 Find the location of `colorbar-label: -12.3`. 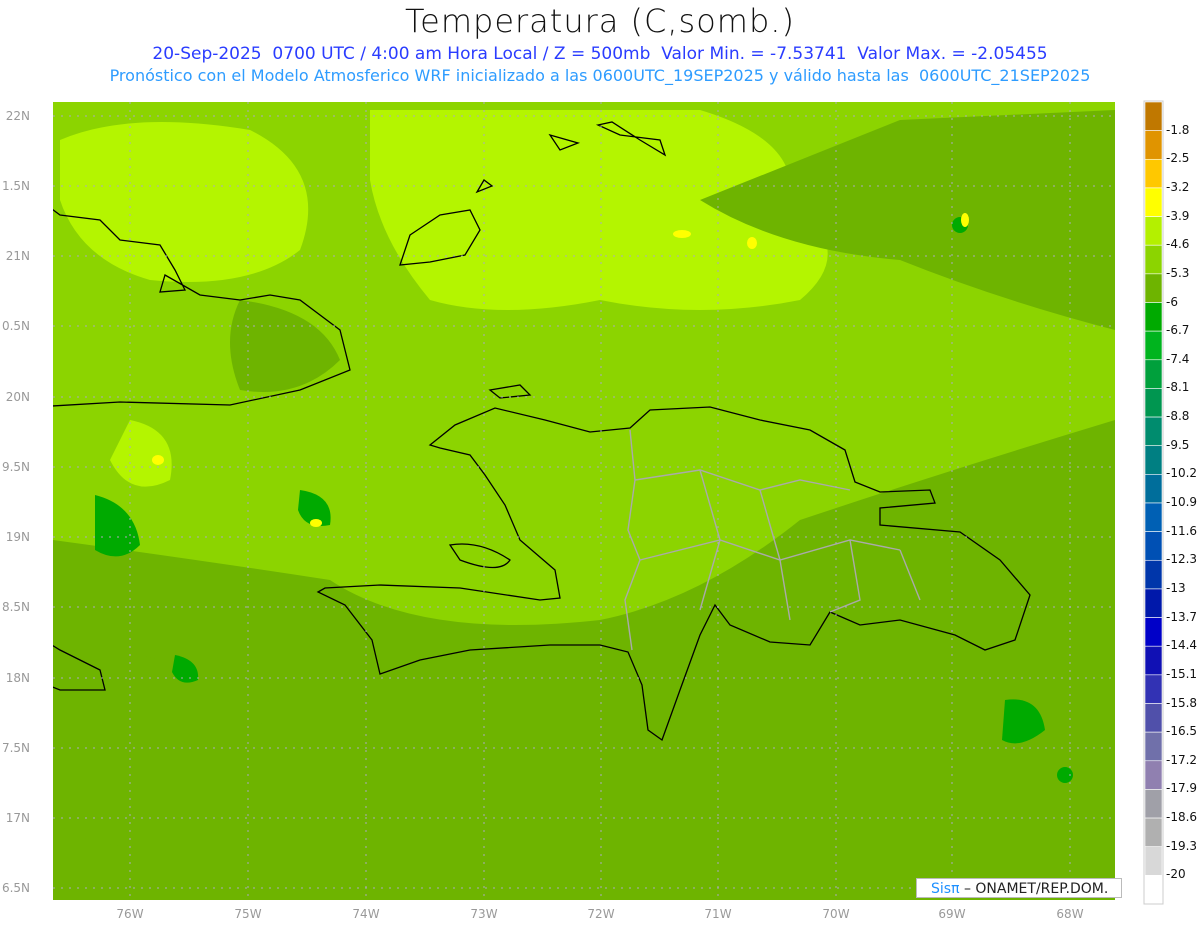

colorbar-label: -12.3 is located at coordinates (1182, 559).